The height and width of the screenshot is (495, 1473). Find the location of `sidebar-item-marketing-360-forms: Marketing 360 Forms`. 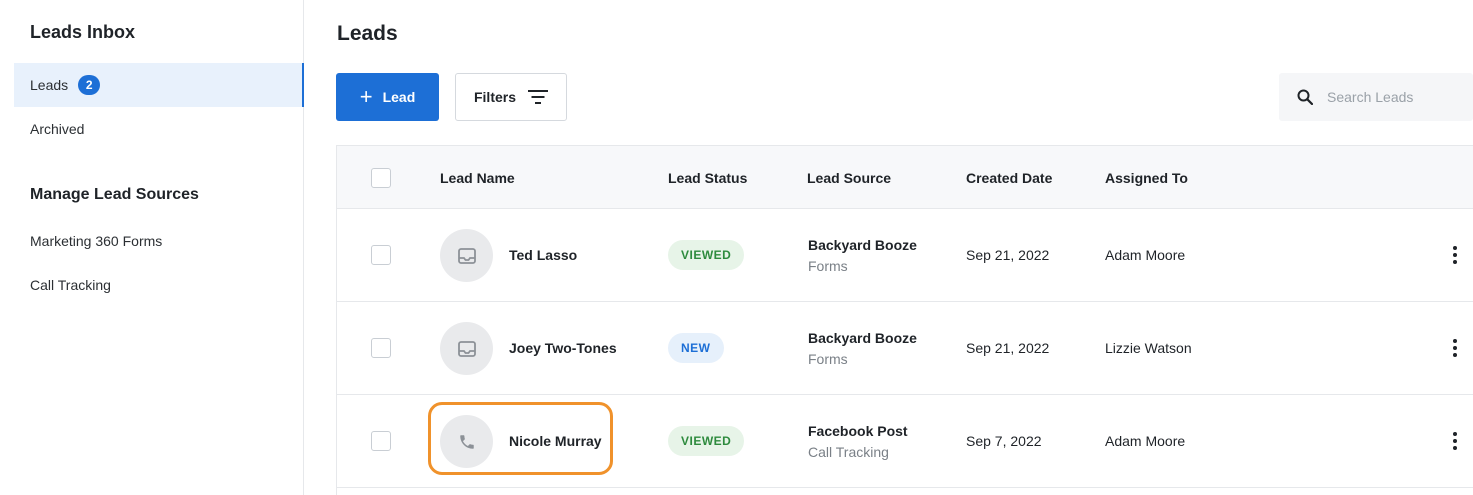

sidebar-item-marketing-360-forms: Marketing 360 Forms is located at coordinates (96, 241).